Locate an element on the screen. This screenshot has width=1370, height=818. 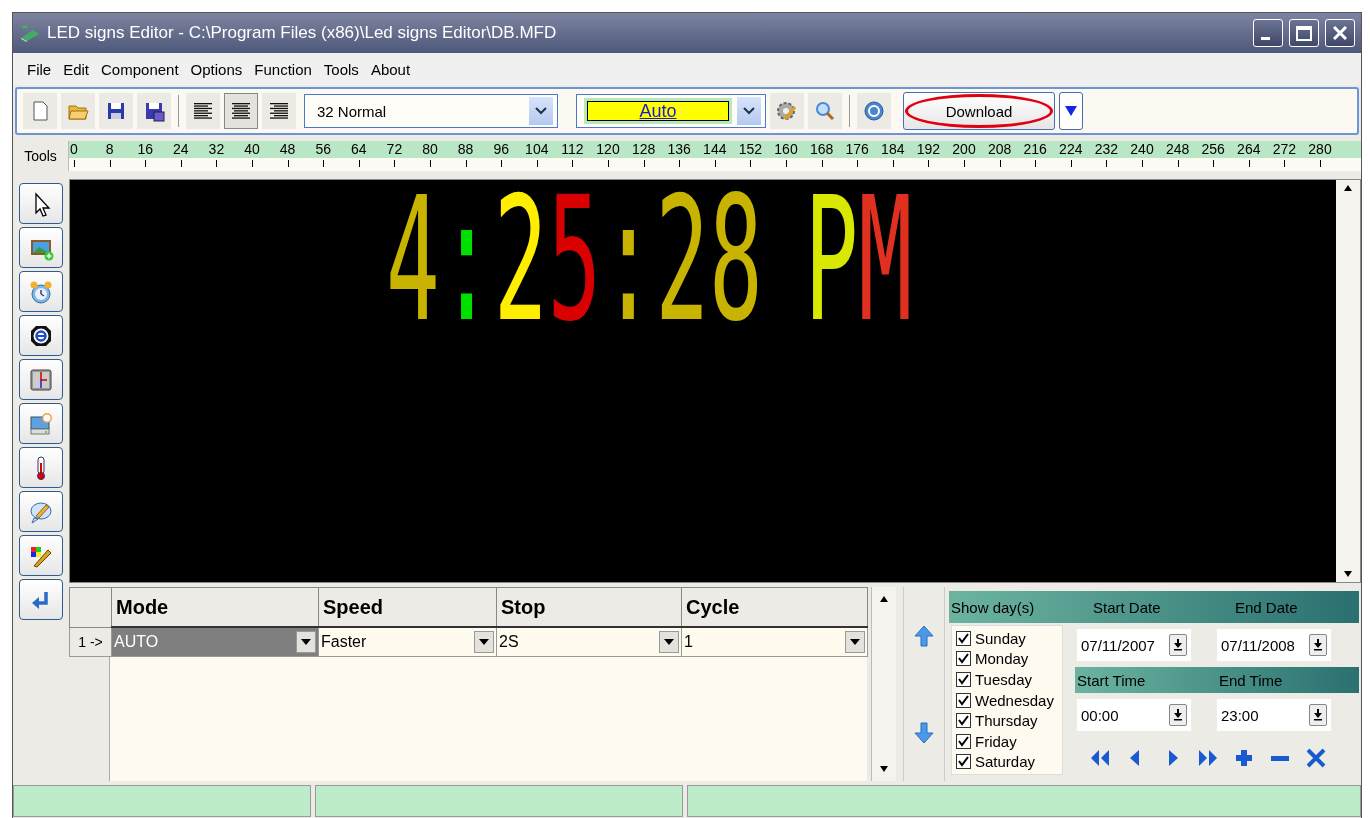
download-button: Download is located at coordinates (979, 111).